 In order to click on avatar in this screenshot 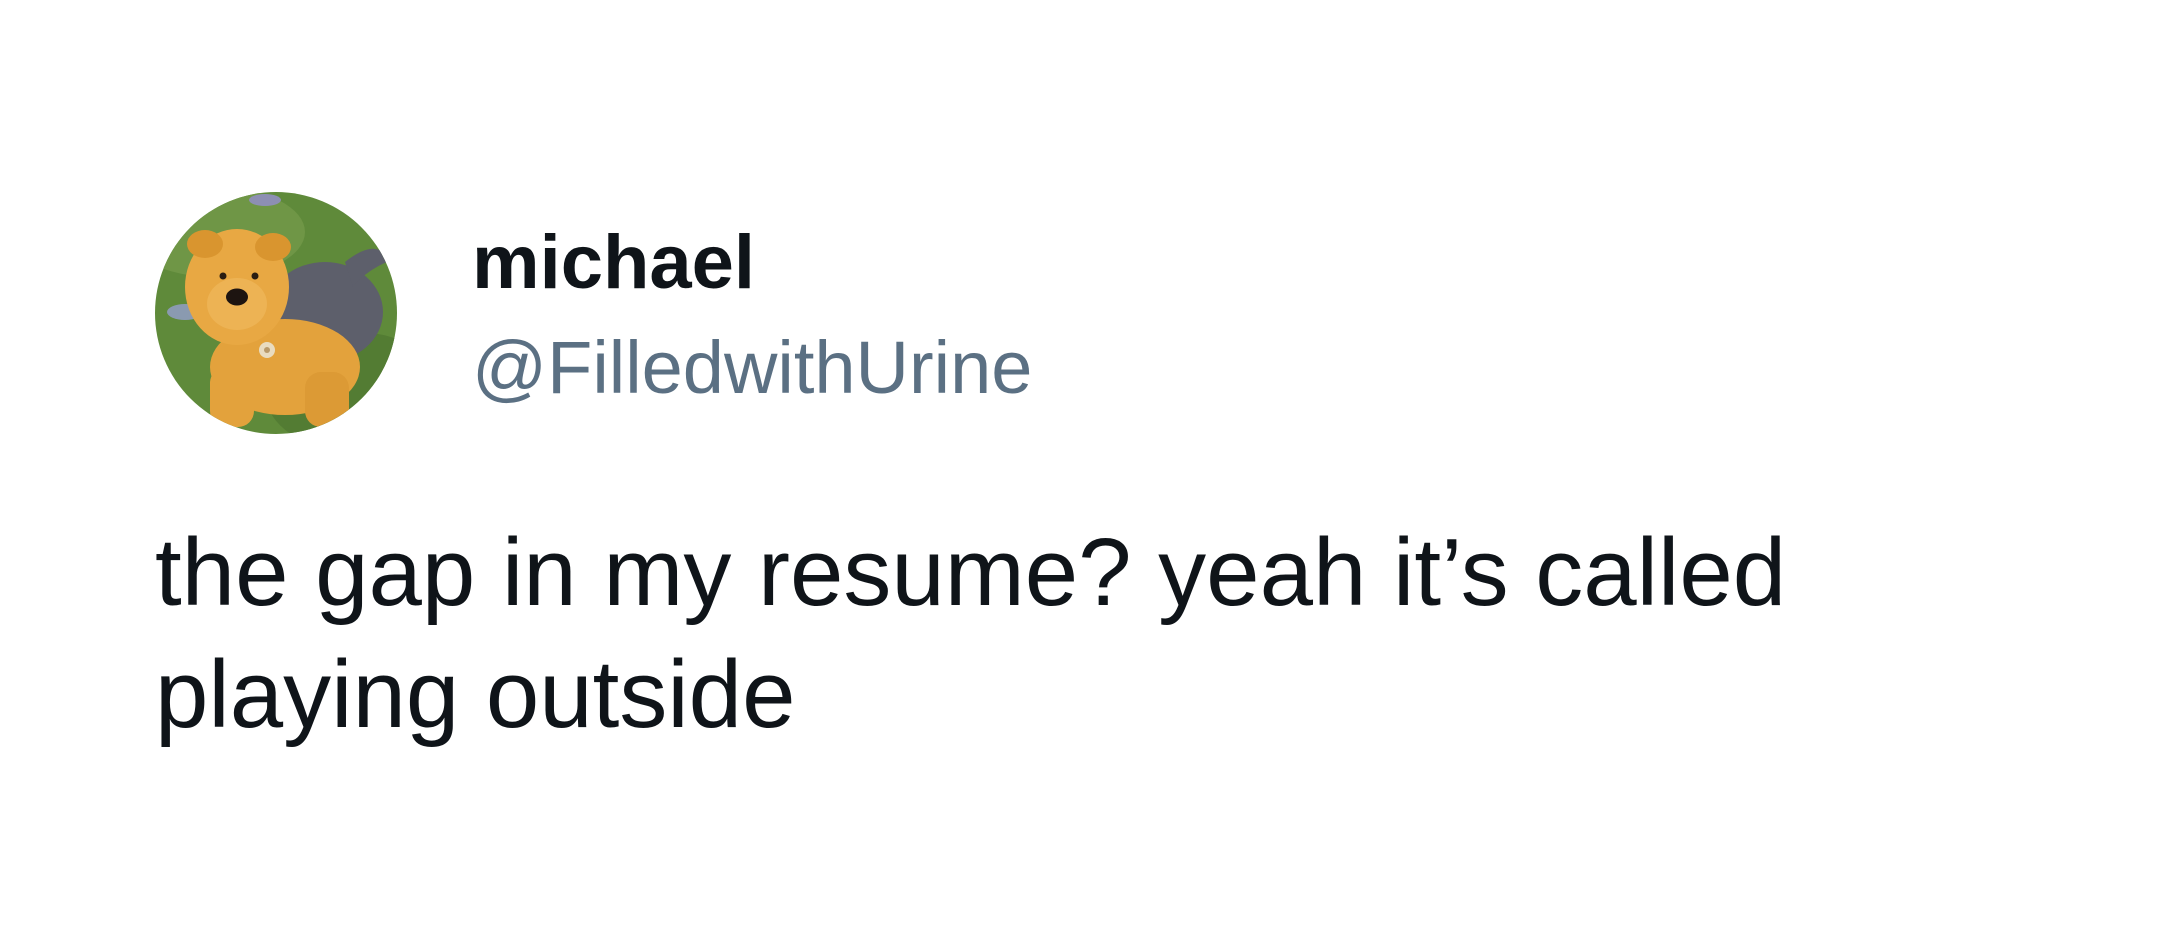, I will do `click(276, 313)`.